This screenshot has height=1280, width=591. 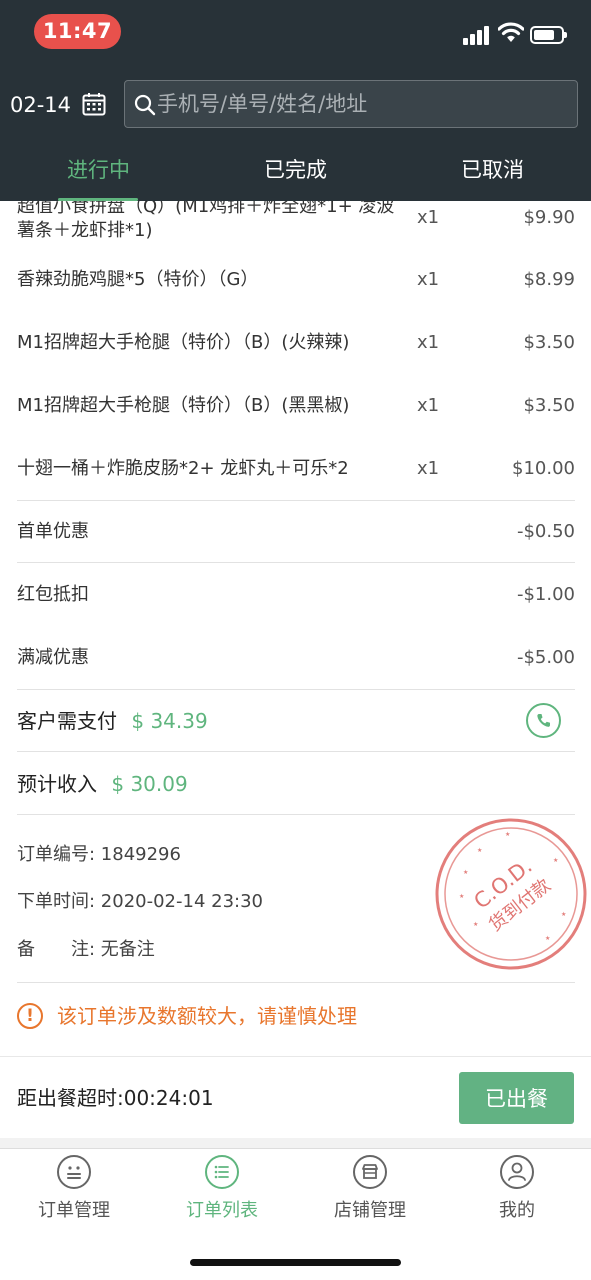 I want to click on nav-order-management: 订单管理, so click(x=74, y=1195).